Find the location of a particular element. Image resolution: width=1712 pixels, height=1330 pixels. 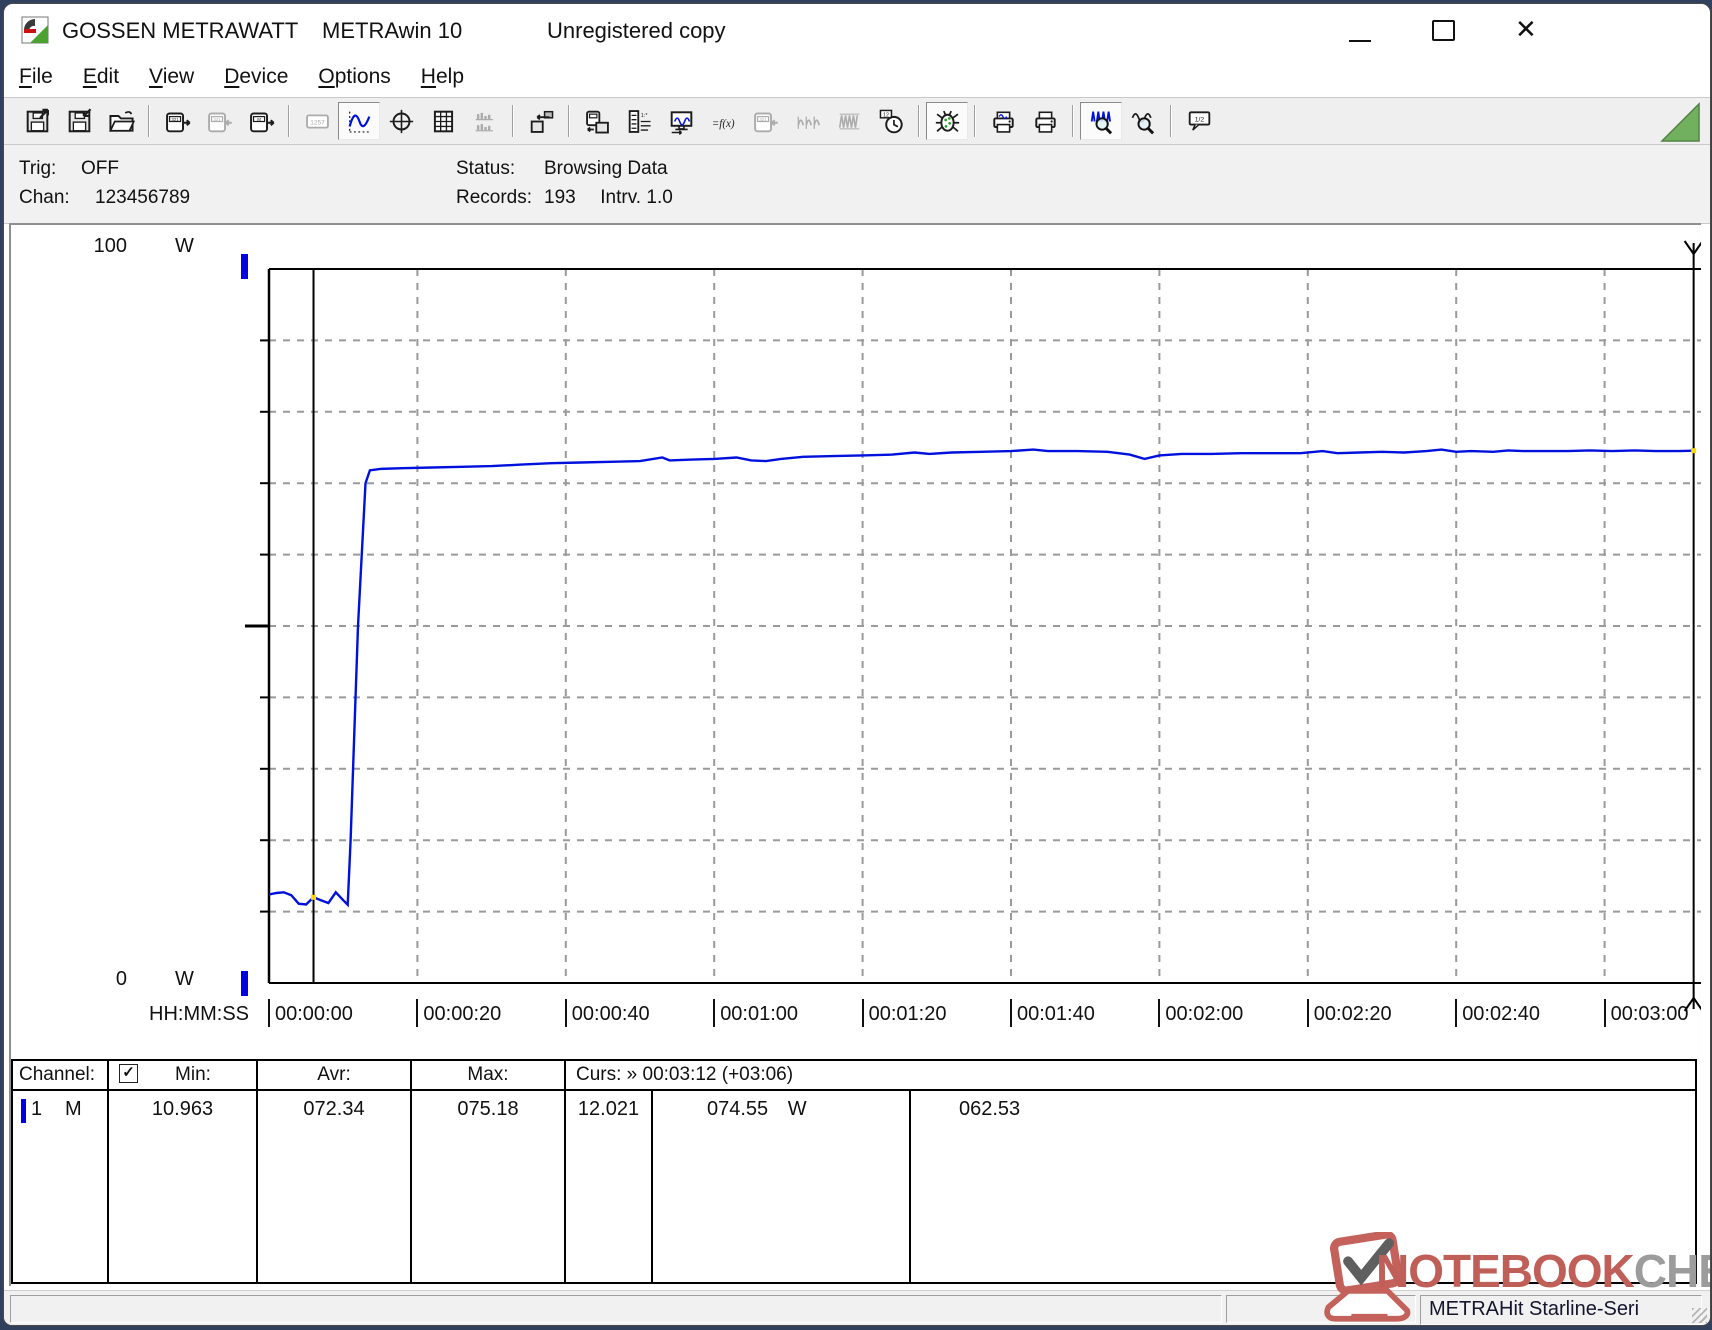

read-device-button: 321 is located at coordinates (177, 121).